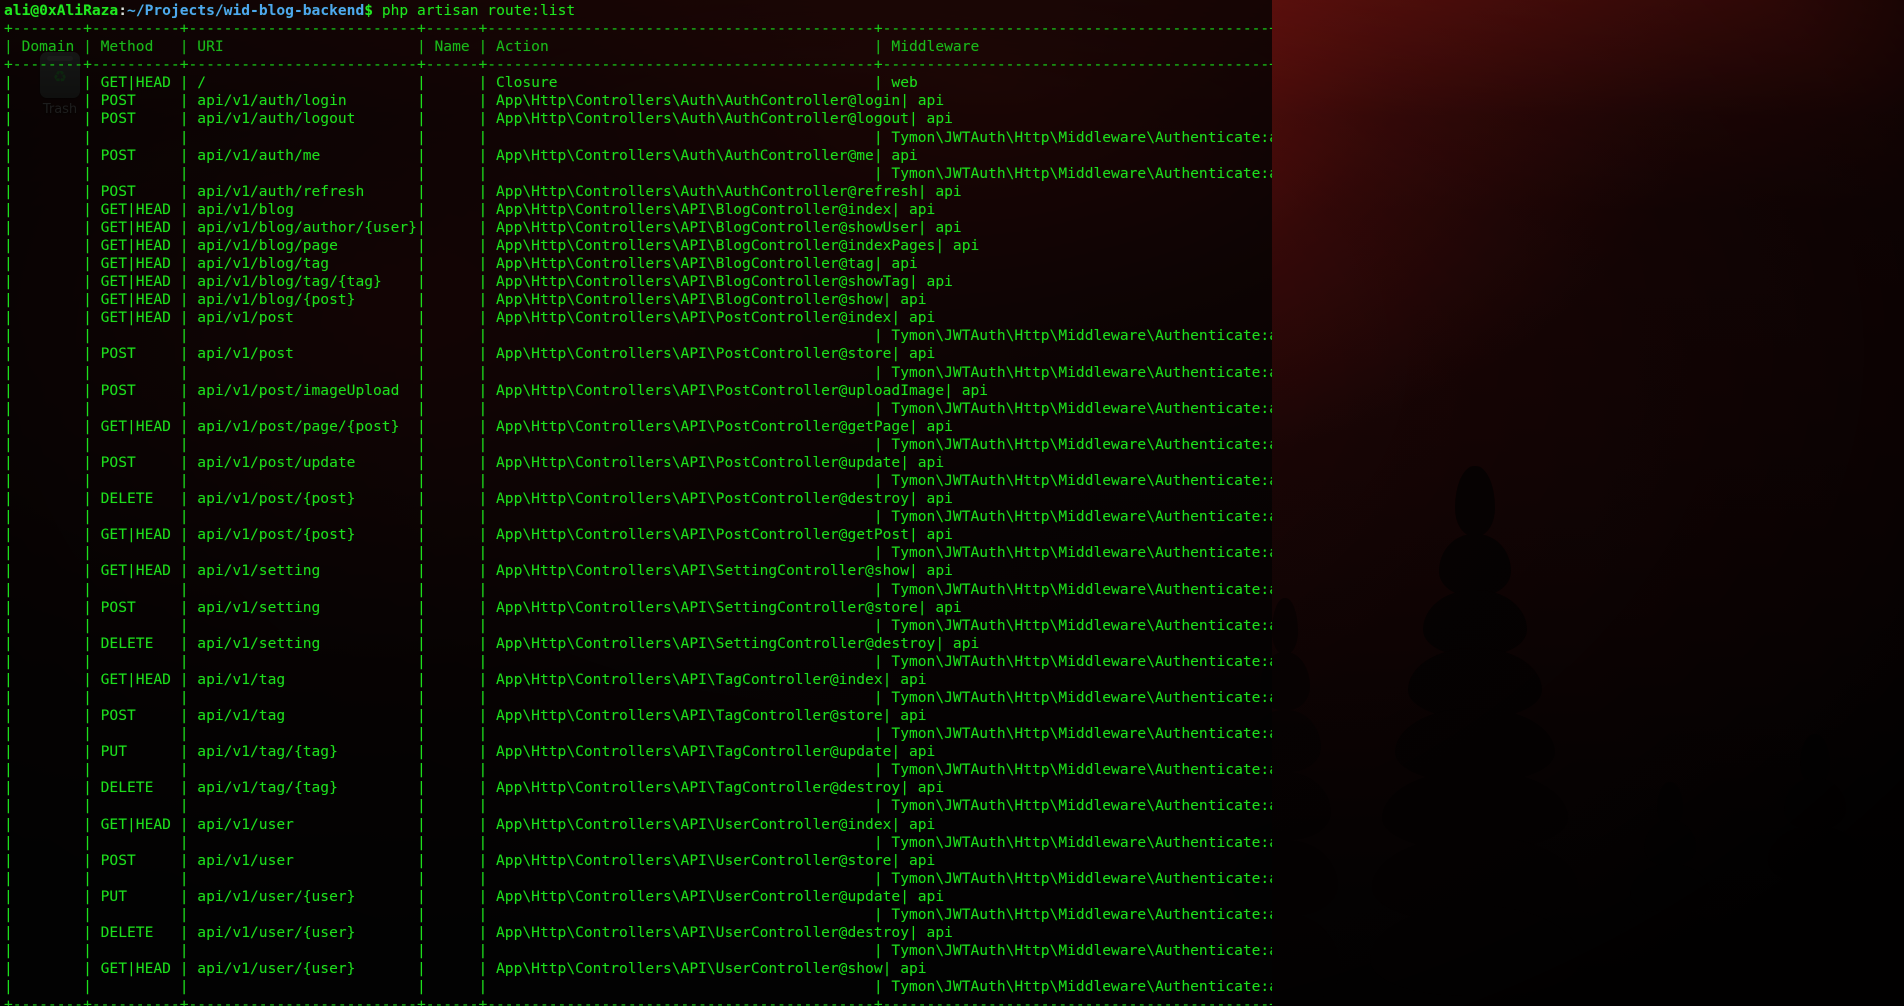 The image size is (1904, 1006). Describe the element at coordinates (1670, 891) in the screenshot. I see `wallpaper-tree-small-left` at that location.